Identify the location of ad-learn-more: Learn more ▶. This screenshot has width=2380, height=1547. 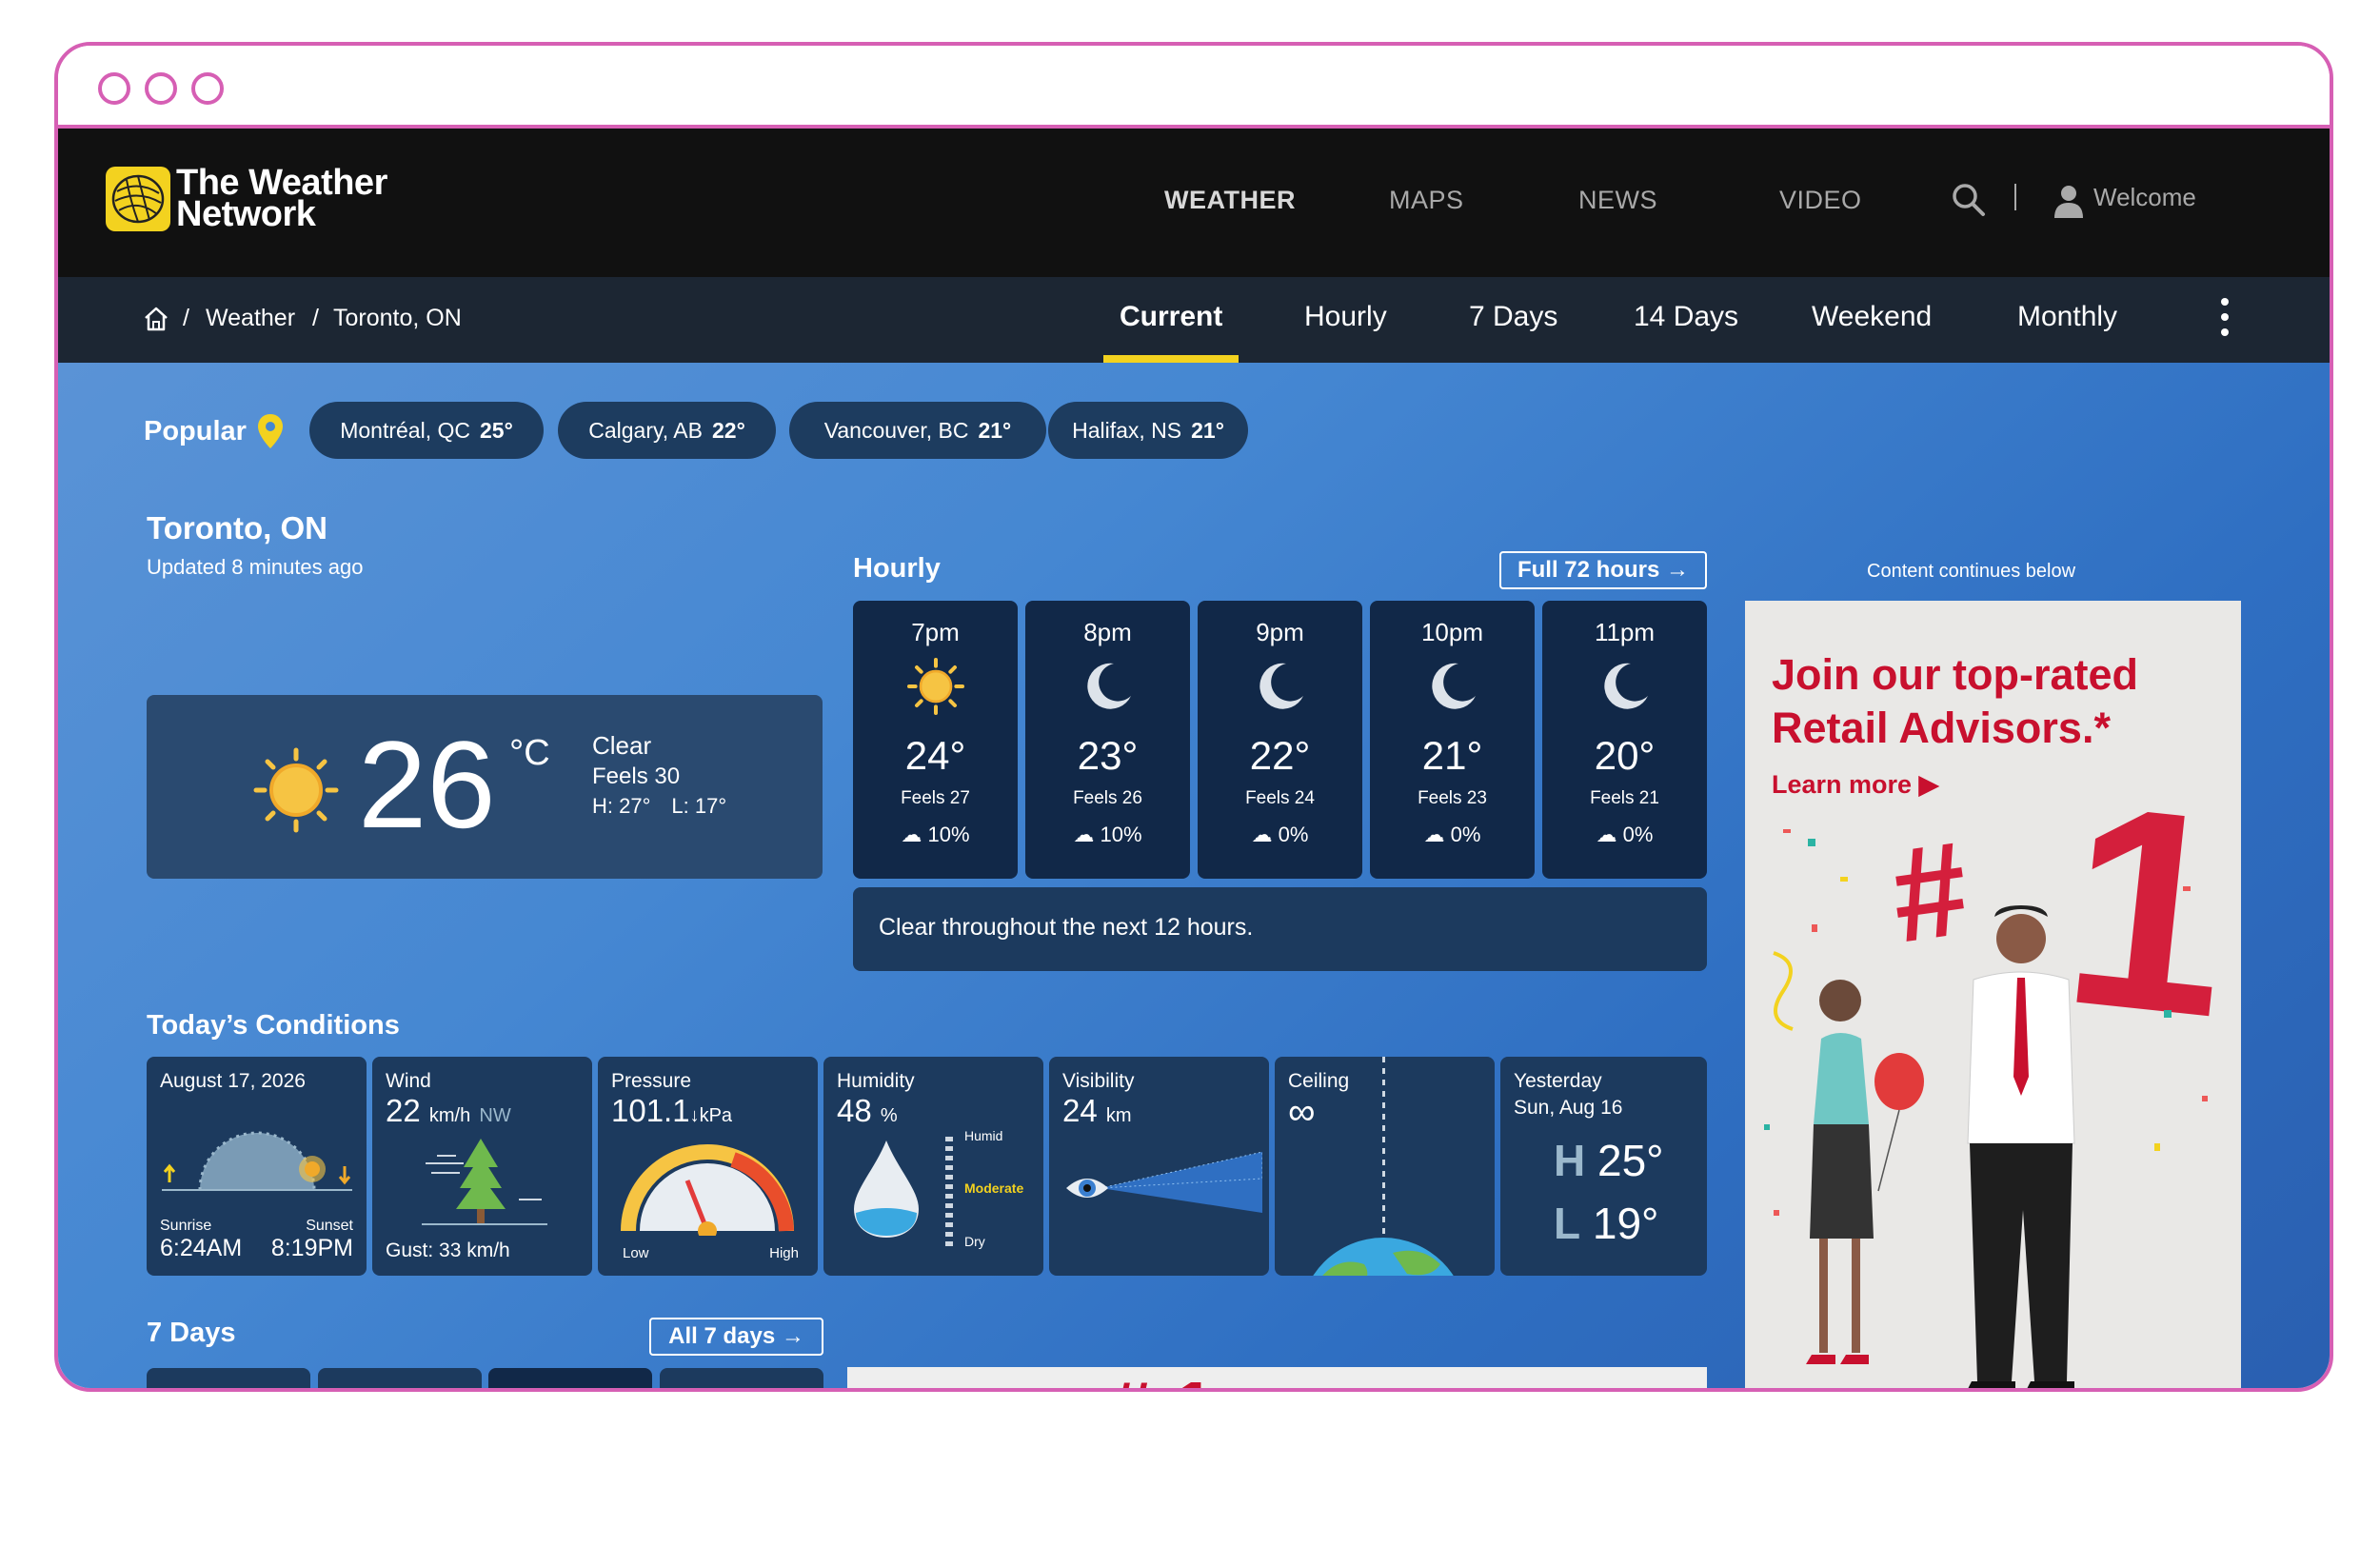
(1855, 785).